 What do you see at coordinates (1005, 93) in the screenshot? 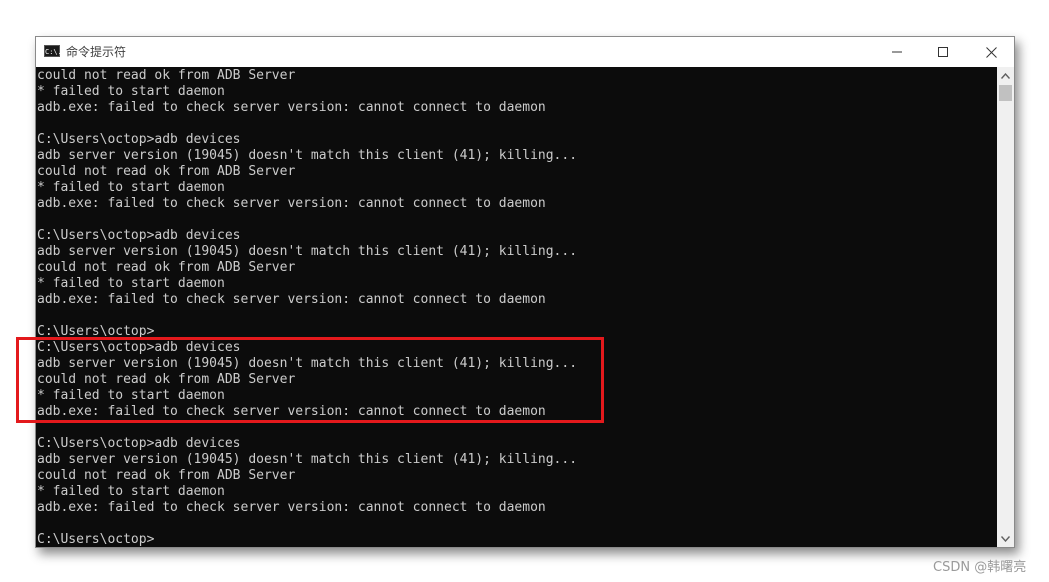
I see `scrollbar-thumb` at bounding box center [1005, 93].